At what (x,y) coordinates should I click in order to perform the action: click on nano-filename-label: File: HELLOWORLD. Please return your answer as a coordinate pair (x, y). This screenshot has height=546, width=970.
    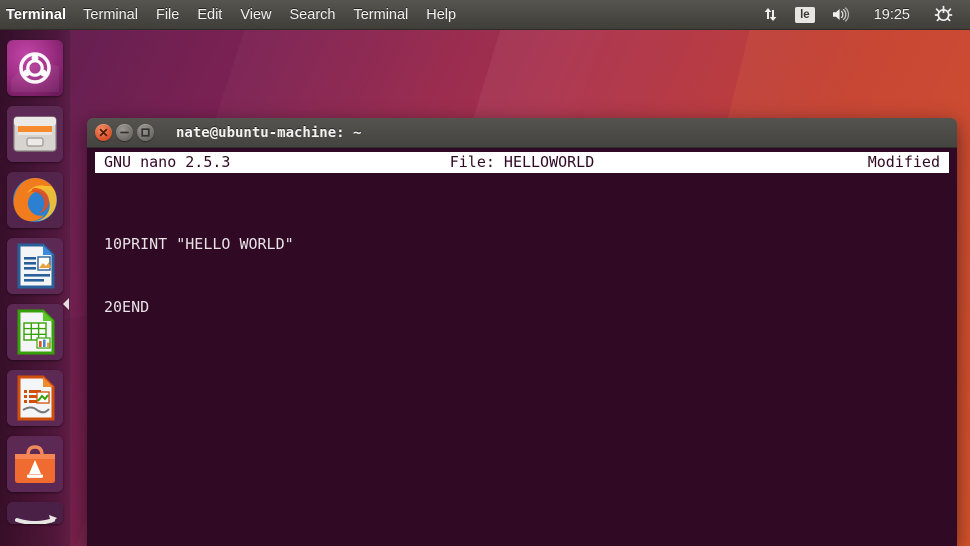
    Looking at the image, I should click on (522, 162).